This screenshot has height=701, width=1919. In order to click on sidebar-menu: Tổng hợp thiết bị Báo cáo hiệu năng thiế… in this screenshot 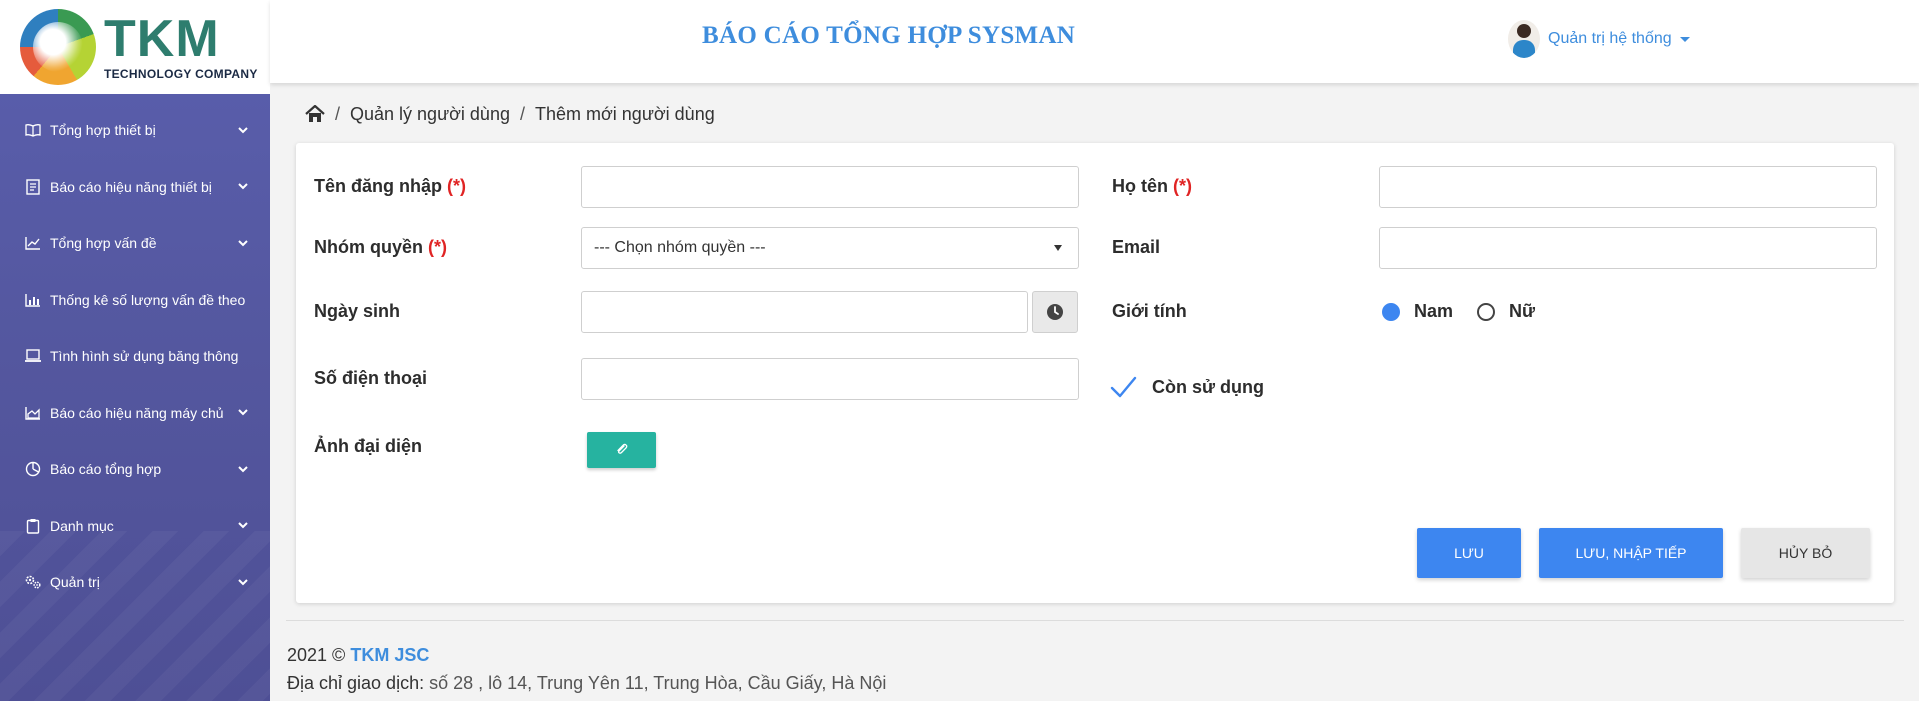, I will do `click(135, 352)`.